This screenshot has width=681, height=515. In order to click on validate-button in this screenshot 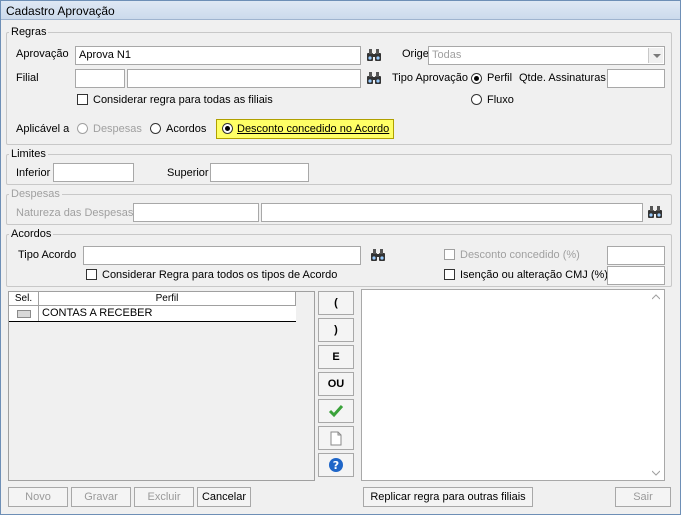, I will do `click(336, 411)`.